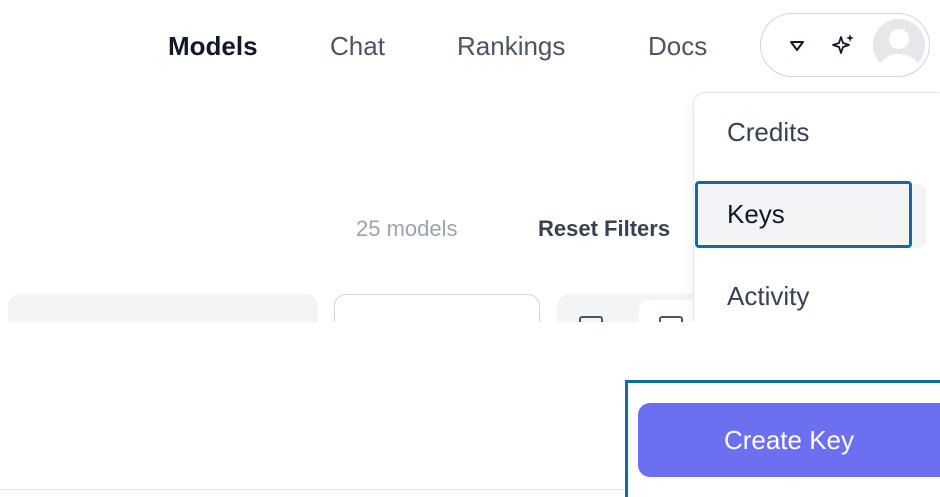 The width and height of the screenshot is (940, 497). Describe the element at coordinates (313, 489) in the screenshot. I see `divider` at that location.